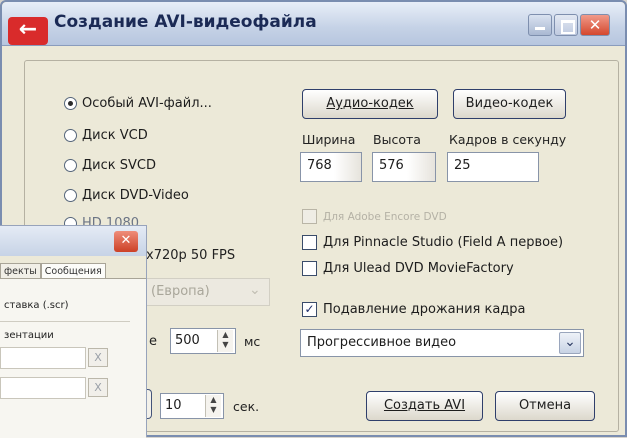 Image resolution: width=627 pixels, height=438 pixels. Describe the element at coordinates (385, 216) in the screenshot. I see `checkbox-label: Для Adobe Encore DVD` at that location.